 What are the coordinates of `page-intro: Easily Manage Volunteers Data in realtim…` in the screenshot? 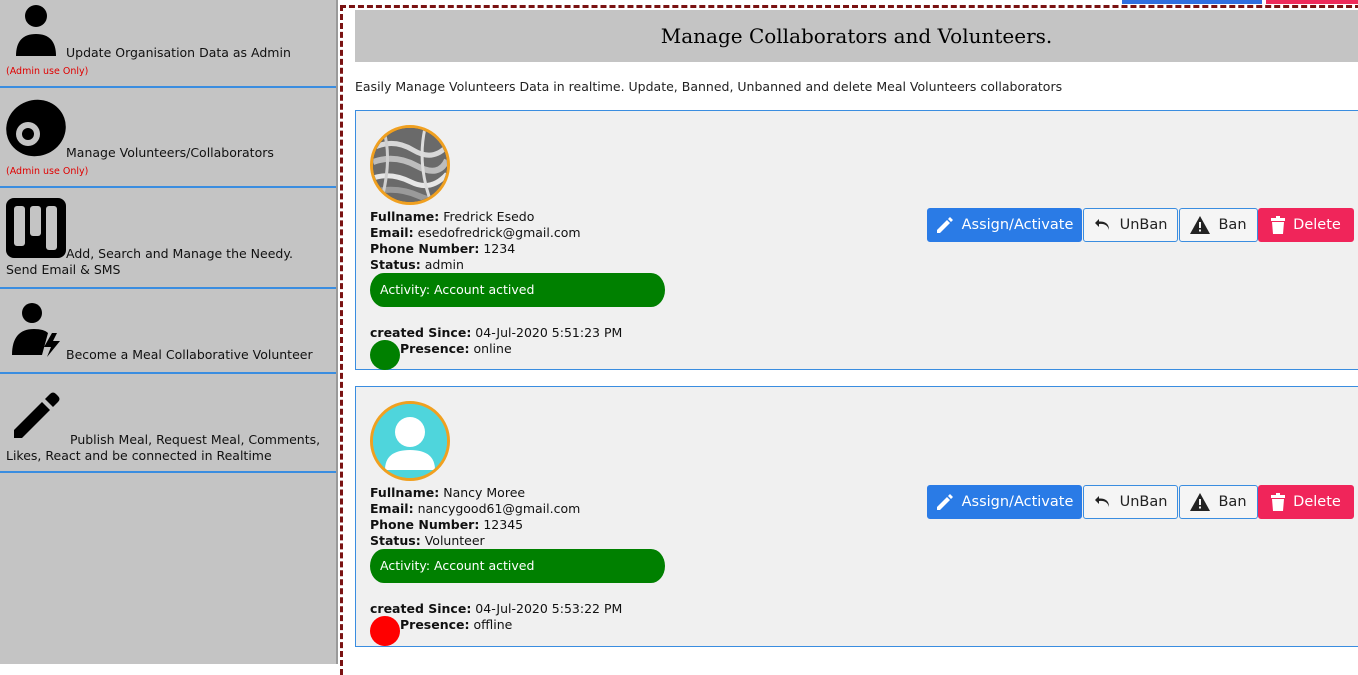 It's located at (709, 86).